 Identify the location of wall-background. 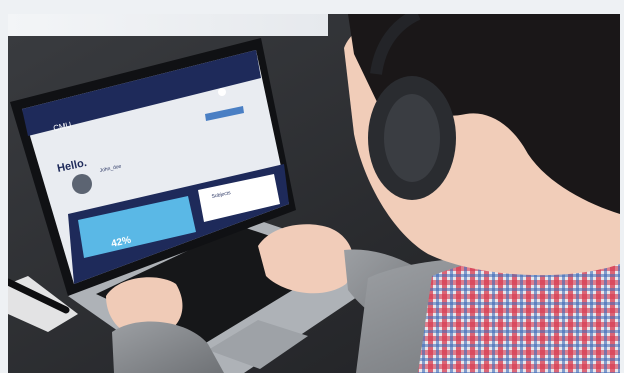
(168, 25).